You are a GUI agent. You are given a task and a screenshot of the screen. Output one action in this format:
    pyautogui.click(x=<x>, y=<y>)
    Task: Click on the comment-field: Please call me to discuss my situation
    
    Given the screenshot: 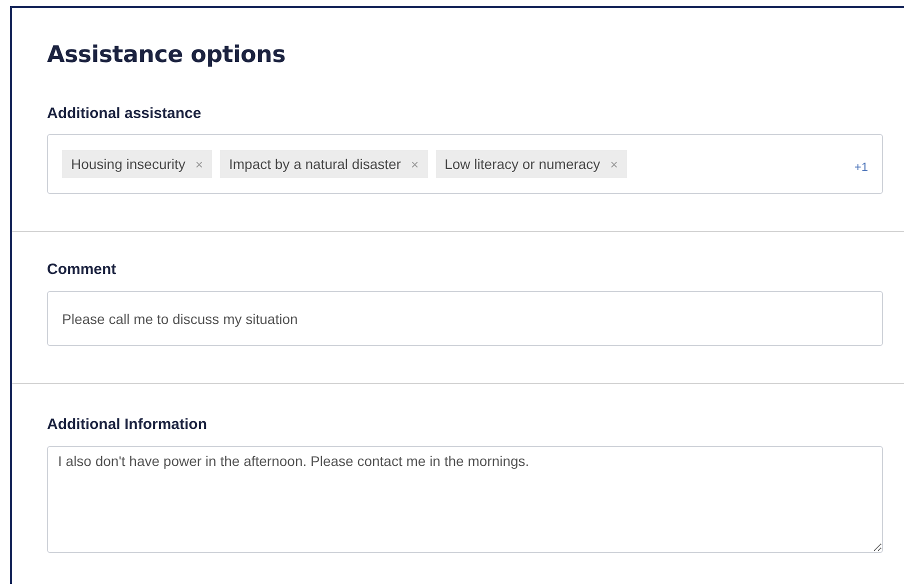 What is the action you would take?
    pyautogui.click(x=465, y=318)
    